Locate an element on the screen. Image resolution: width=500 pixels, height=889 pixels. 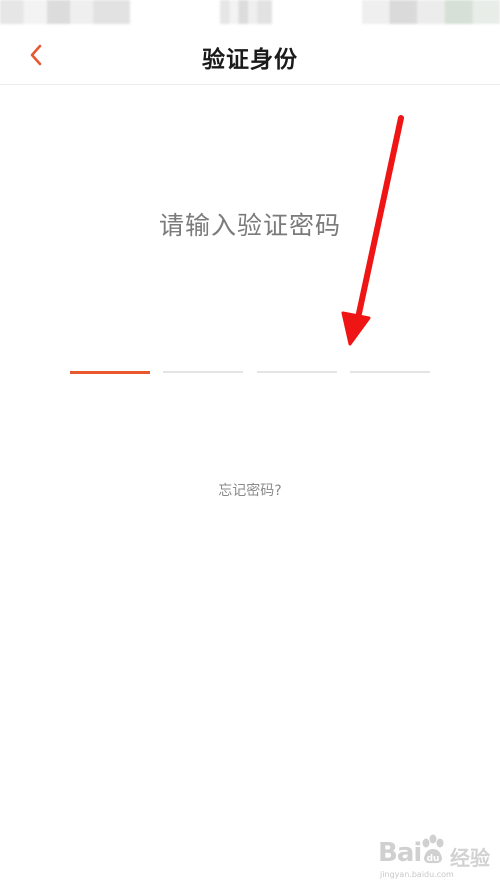
forgot-password-link: 忘记密码? is located at coordinates (250, 490).